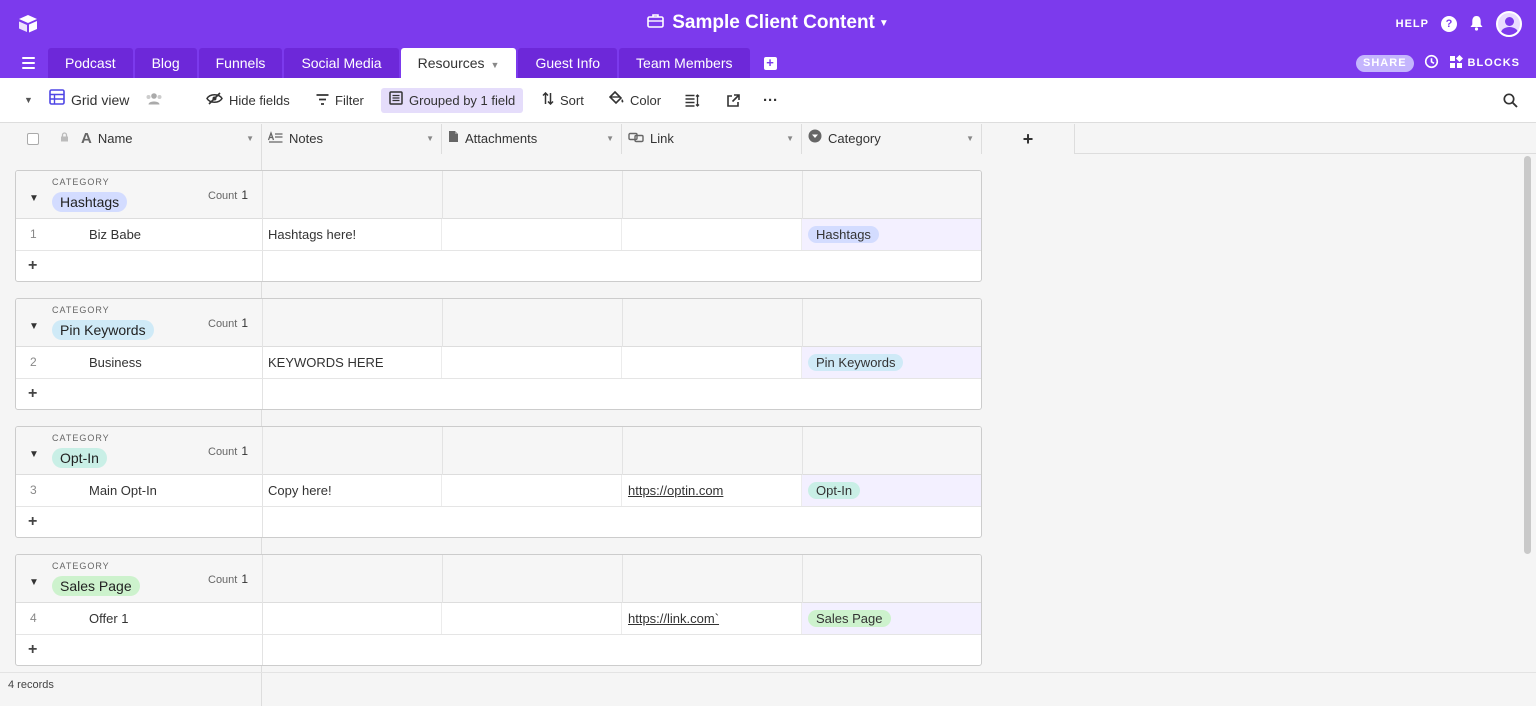  Describe the element at coordinates (1385, 63) in the screenshot. I see `share-button: SHARE` at that location.